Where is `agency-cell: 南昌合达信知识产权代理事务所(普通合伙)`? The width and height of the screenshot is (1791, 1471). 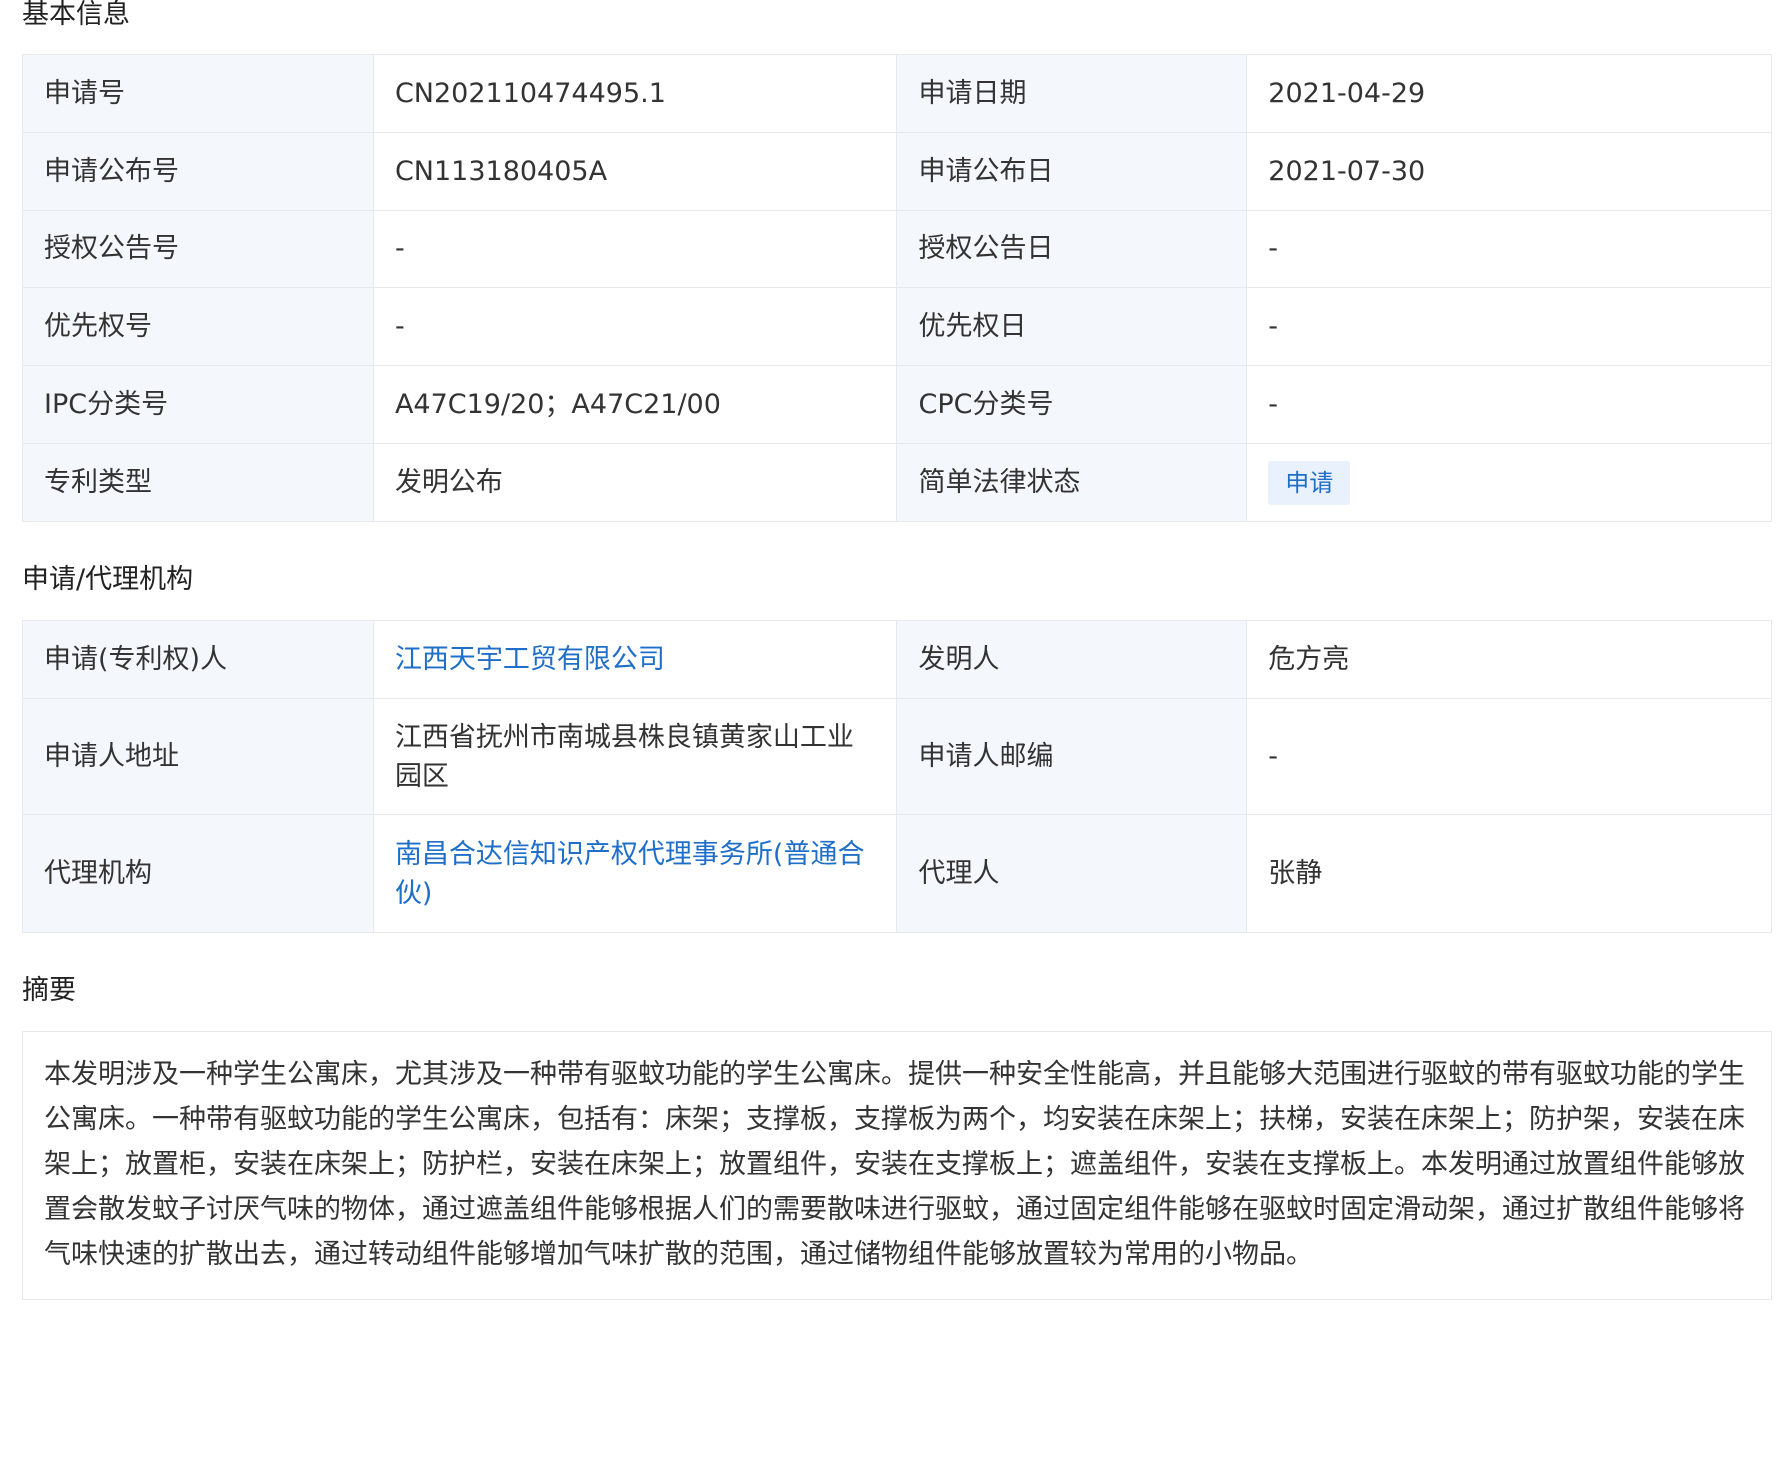
agency-cell: 南昌合达信知识产权代理事务所(普通合伙) is located at coordinates (635, 873).